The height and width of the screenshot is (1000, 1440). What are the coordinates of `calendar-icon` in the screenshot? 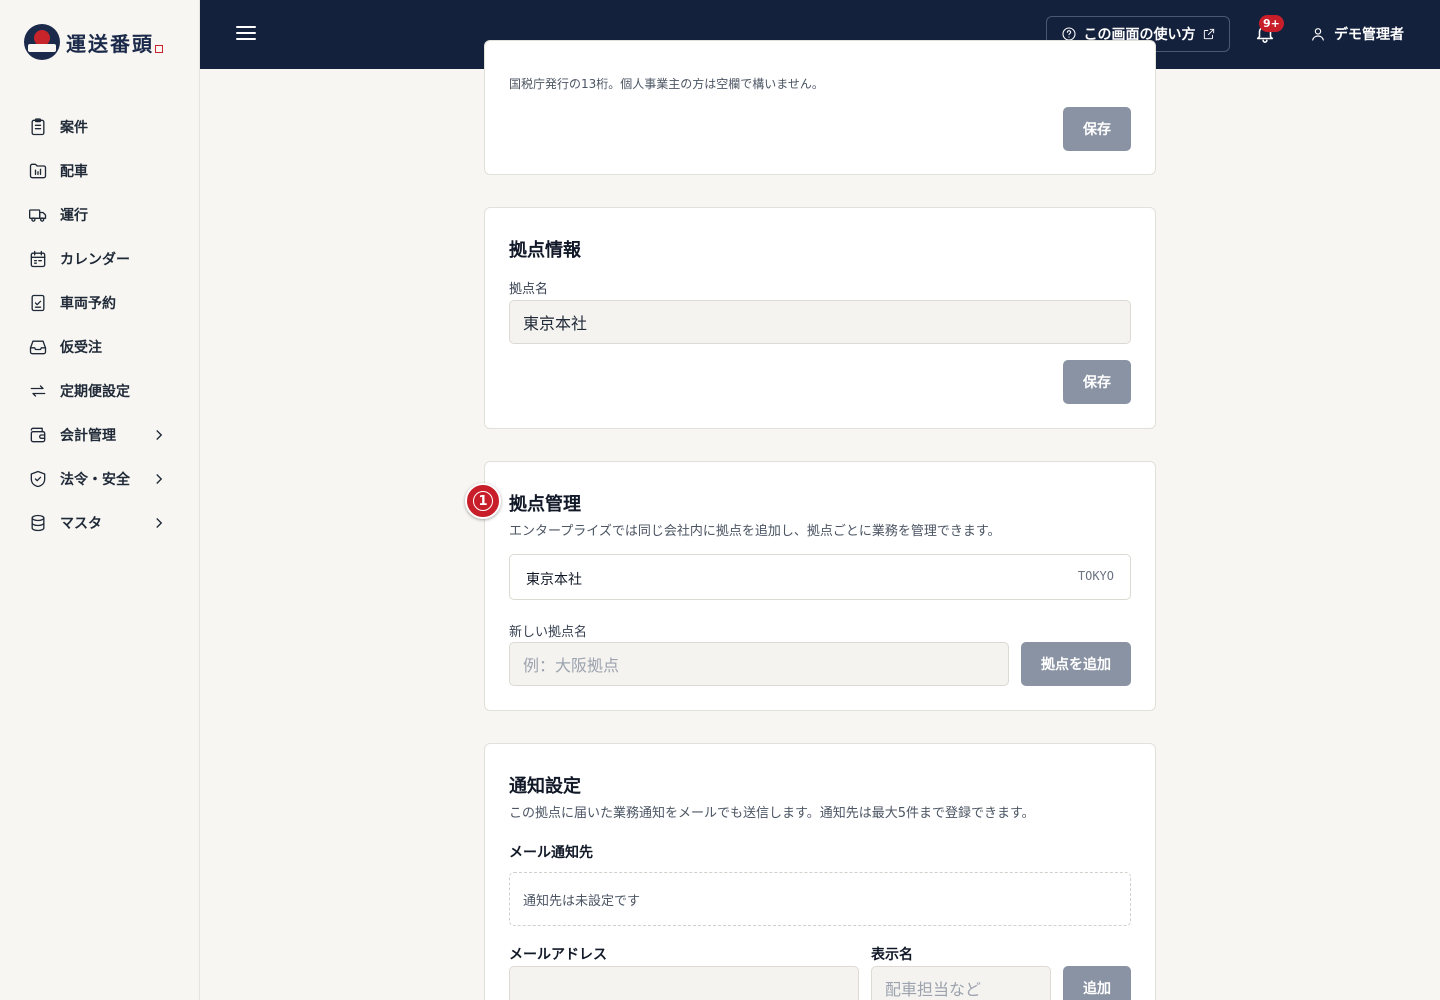 It's located at (38, 259).